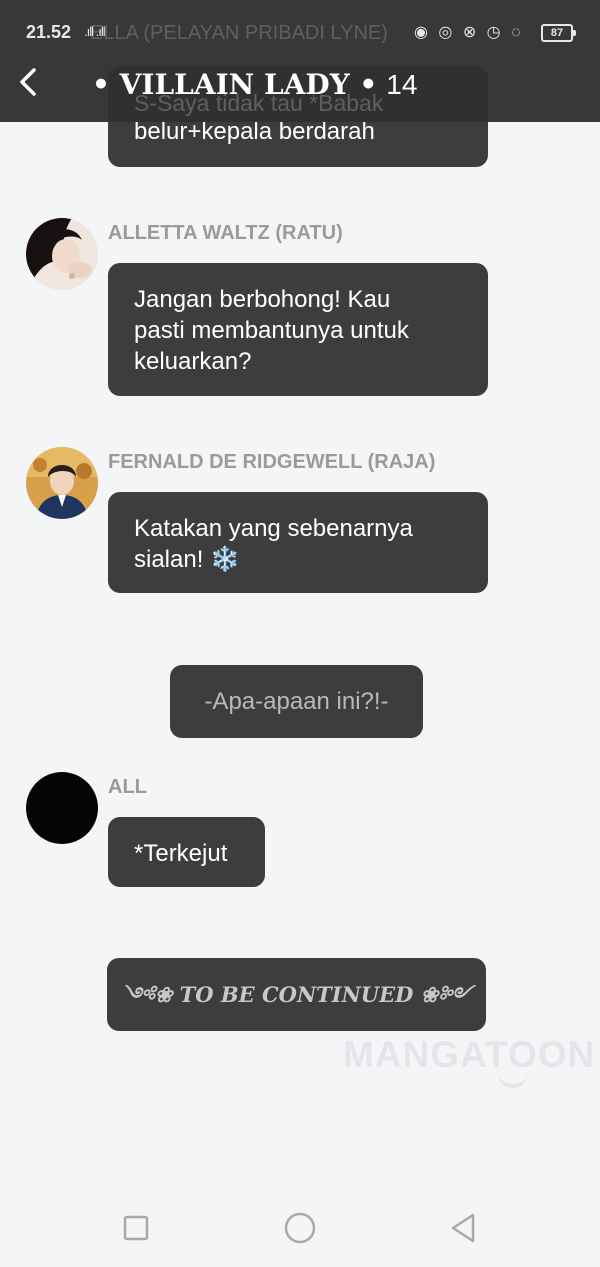 The image size is (600, 1267). I want to click on recent-apps-button, so click(136, 1230).